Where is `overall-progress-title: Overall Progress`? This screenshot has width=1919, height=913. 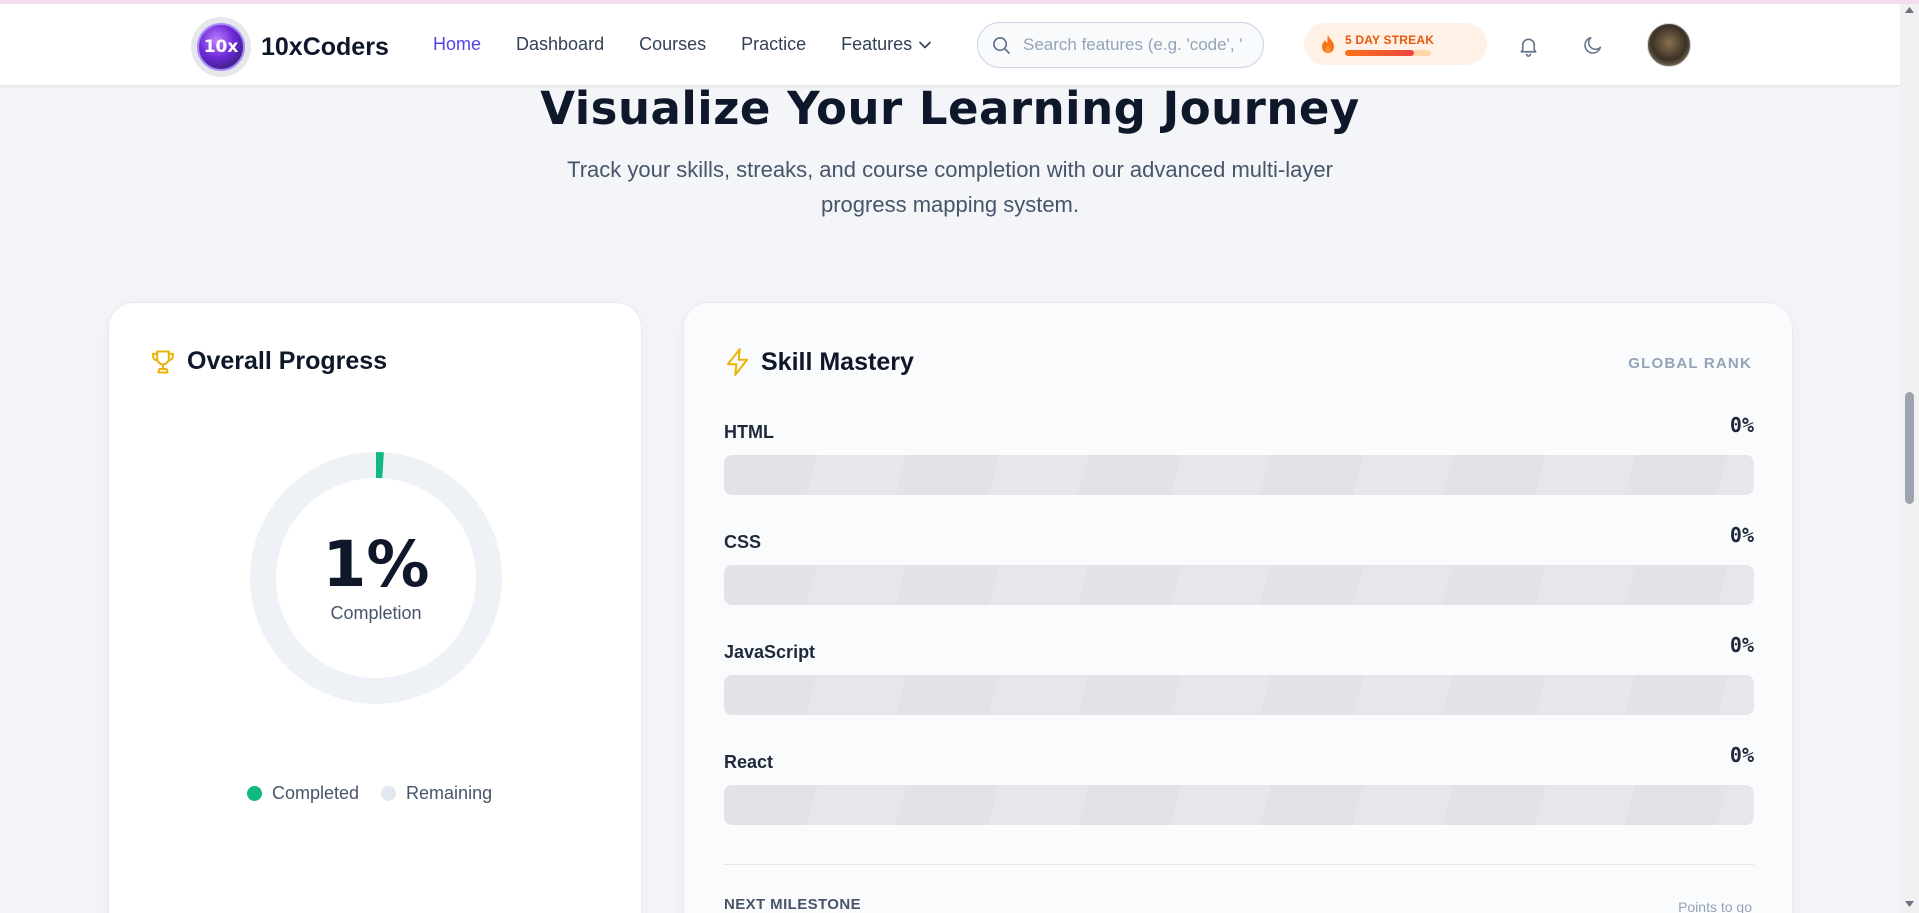
overall-progress-title: Overall Progress is located at coordinates (287, 361).